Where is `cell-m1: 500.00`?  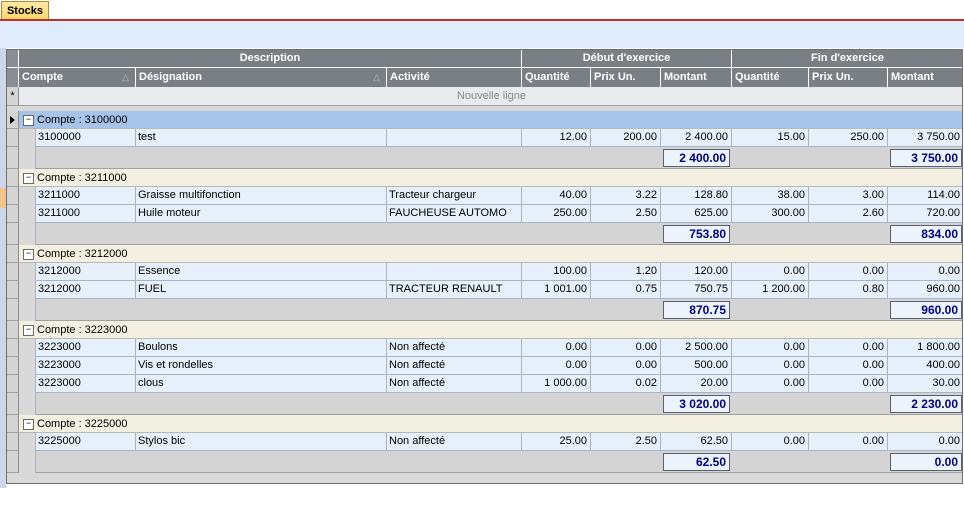
cell-m1: 500.00 is located at coordinates (696, 366).